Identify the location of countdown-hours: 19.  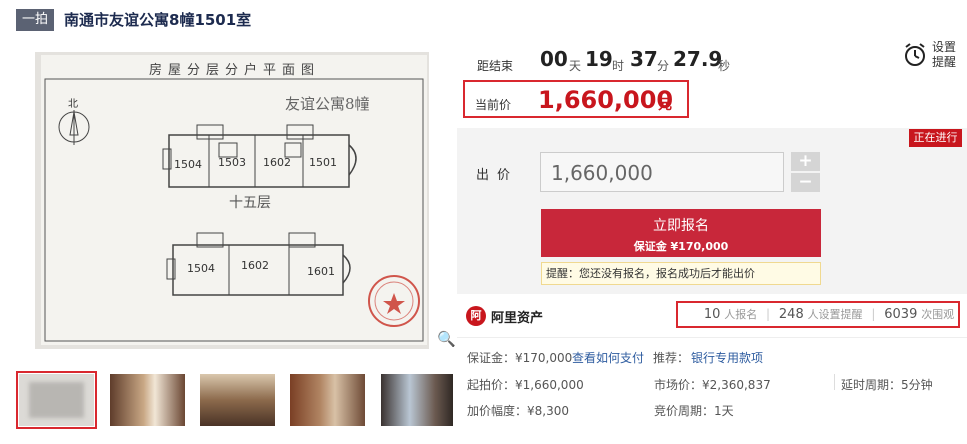
(599, 59).